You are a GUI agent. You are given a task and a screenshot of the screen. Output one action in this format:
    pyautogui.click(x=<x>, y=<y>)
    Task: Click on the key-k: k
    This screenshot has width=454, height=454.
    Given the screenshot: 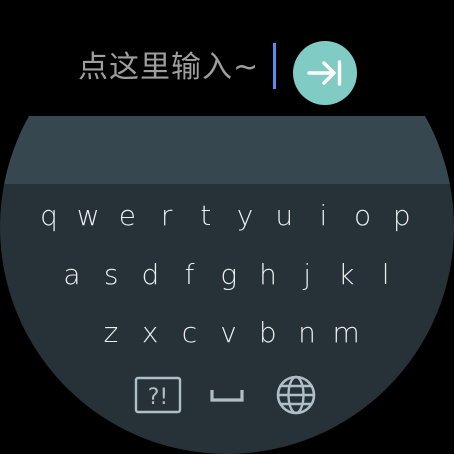 What is the action you would take?
    pyautogui.click(x=346, y=275)
    